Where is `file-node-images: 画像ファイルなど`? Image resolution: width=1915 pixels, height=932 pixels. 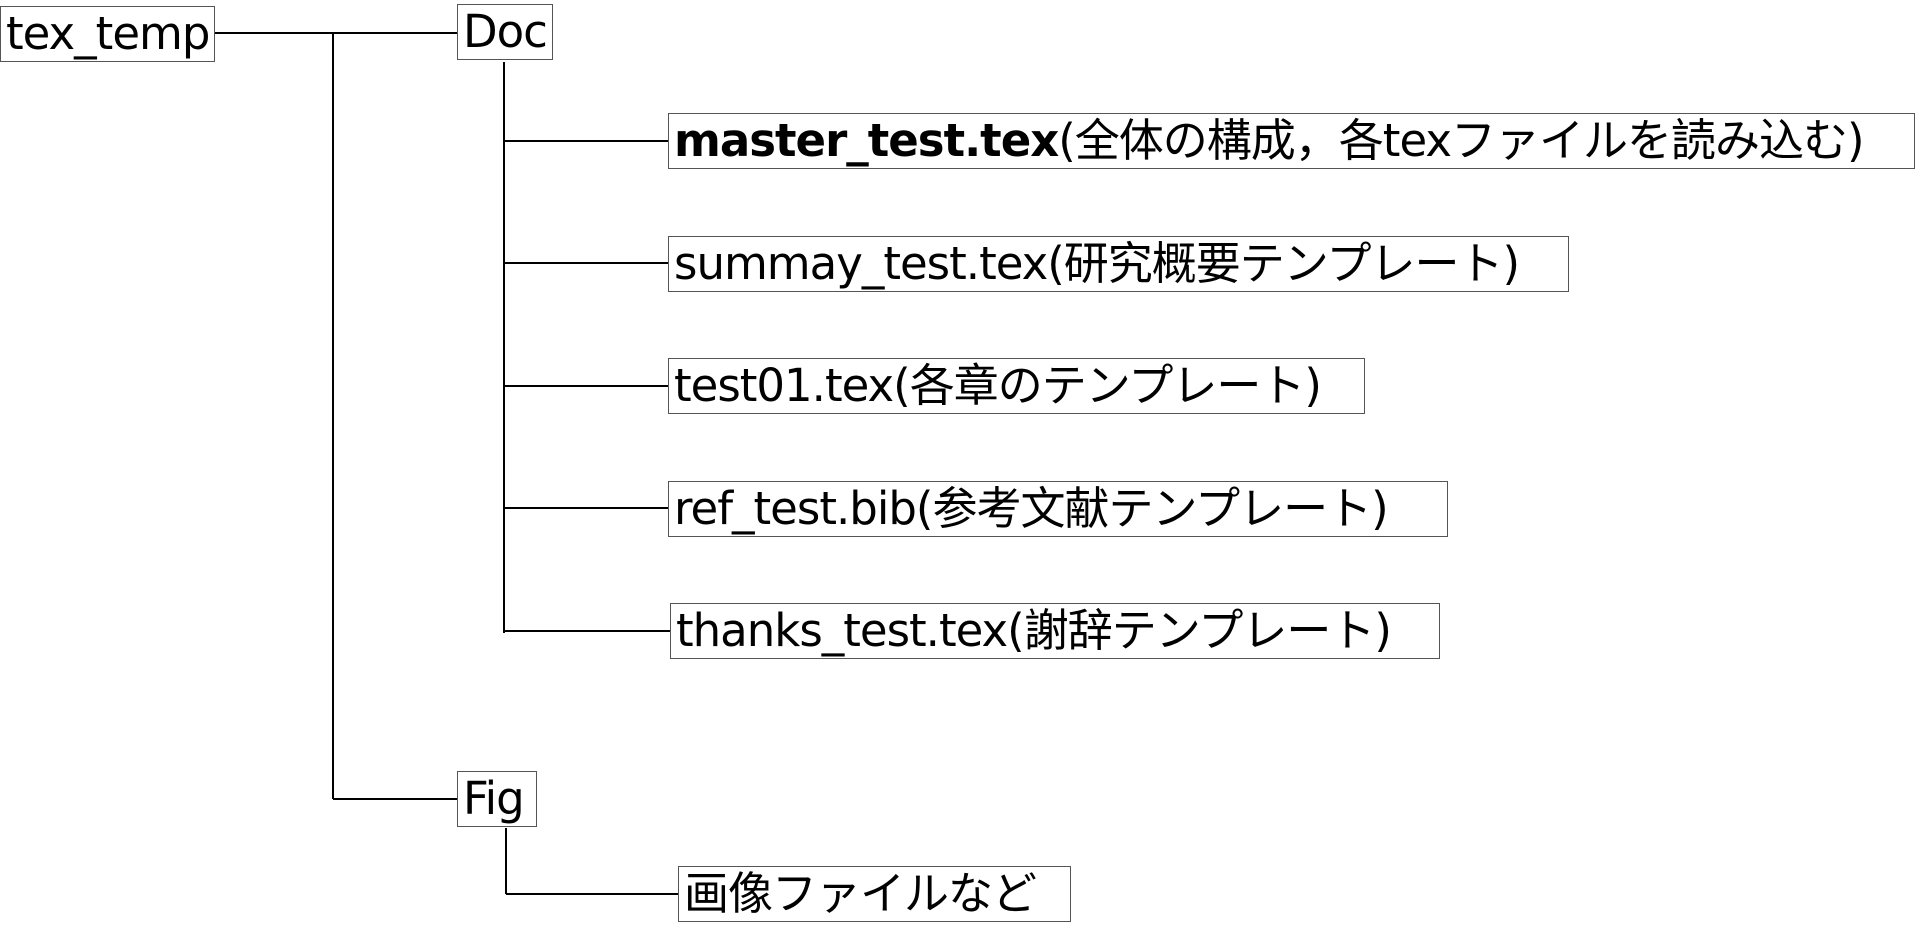
file-node-images: 画像ファイルなど is located at coordinates (874, 894).